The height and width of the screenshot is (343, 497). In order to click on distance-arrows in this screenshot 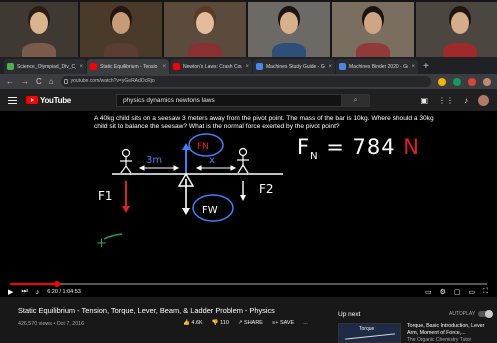, I will do `click(187, 168)`.